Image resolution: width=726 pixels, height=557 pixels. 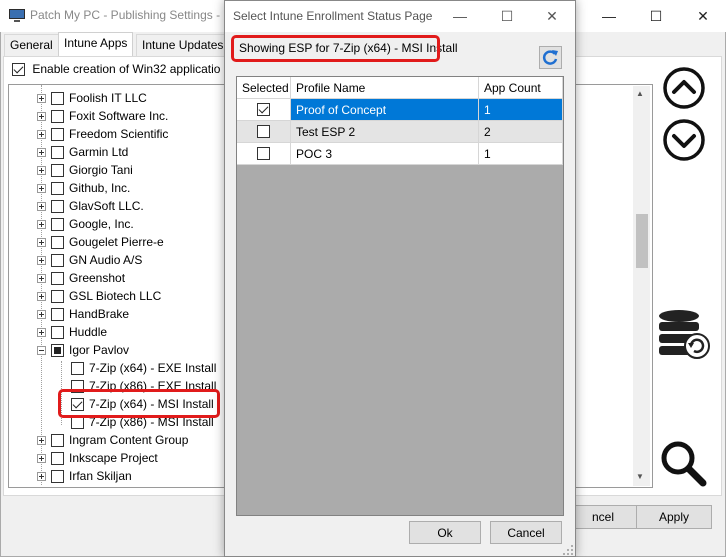 I want to click on tree-node: Ingram Content Group, so click(x=112, y=440).